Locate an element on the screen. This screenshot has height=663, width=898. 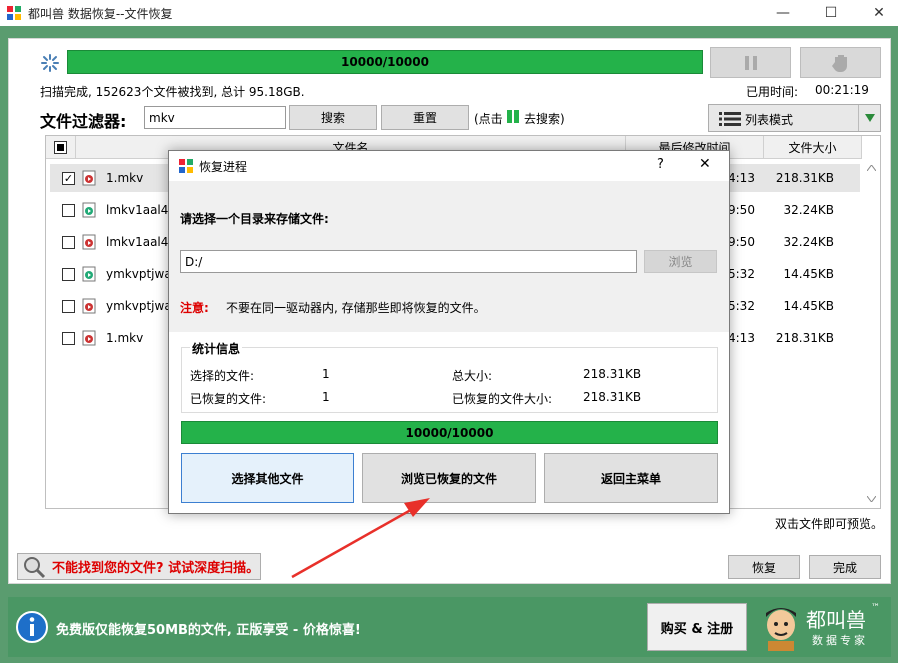
scan-status-text: 扫描完成, 152623个文件被找到, 总计 95.18GB. is located at coordinates (172, 92).